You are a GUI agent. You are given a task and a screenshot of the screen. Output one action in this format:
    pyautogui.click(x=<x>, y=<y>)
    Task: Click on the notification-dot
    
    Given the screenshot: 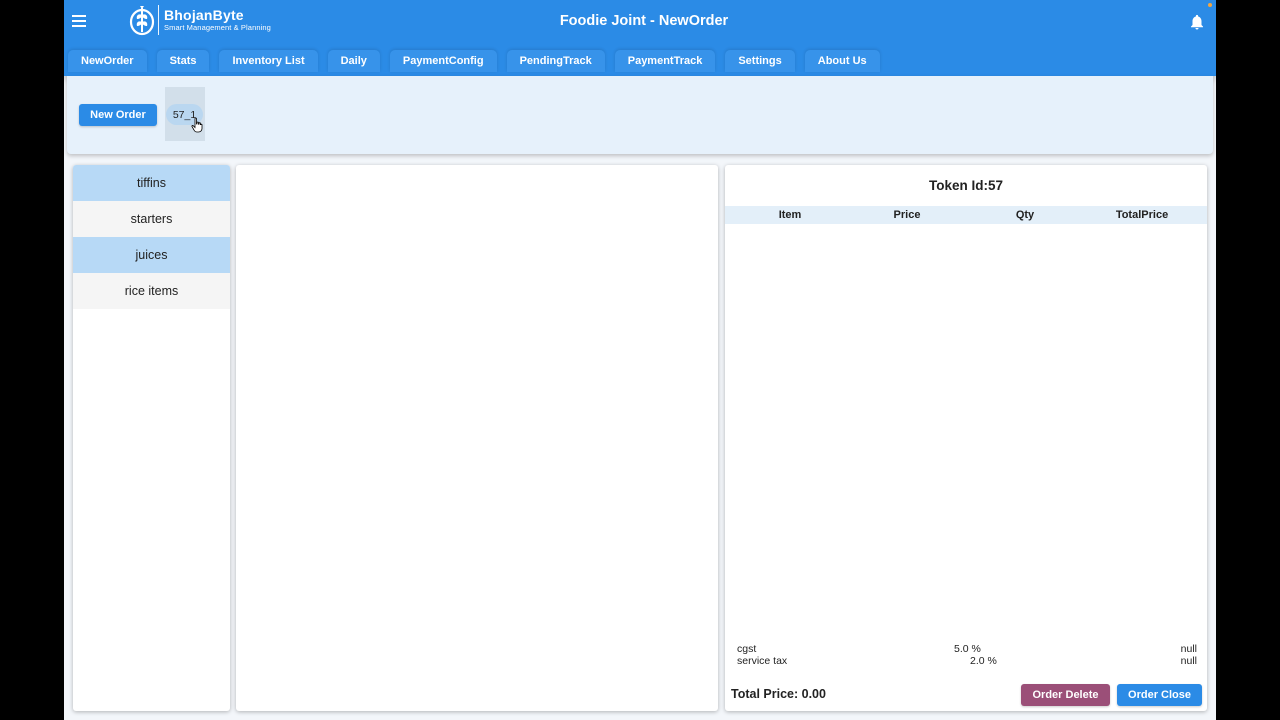 What is the action you would take?
    pyautogui.click(x=1210, y=5)
    